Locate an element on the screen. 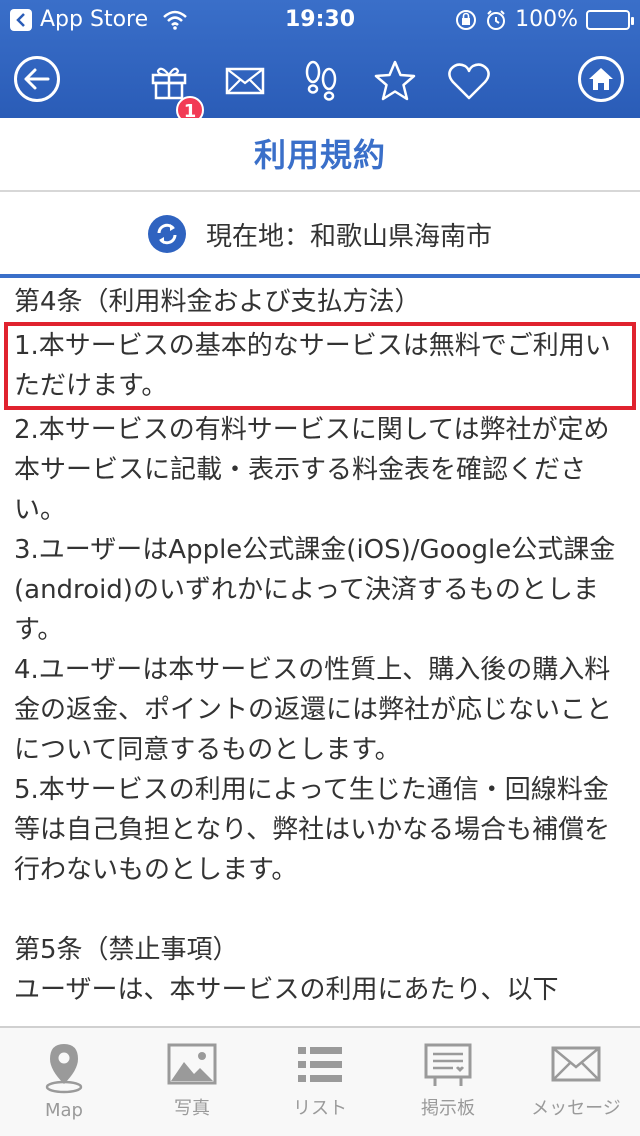 Image resolution: width=640 pixels, height=1136 pixels. footprints-icon is located at coordinates (321, 80).